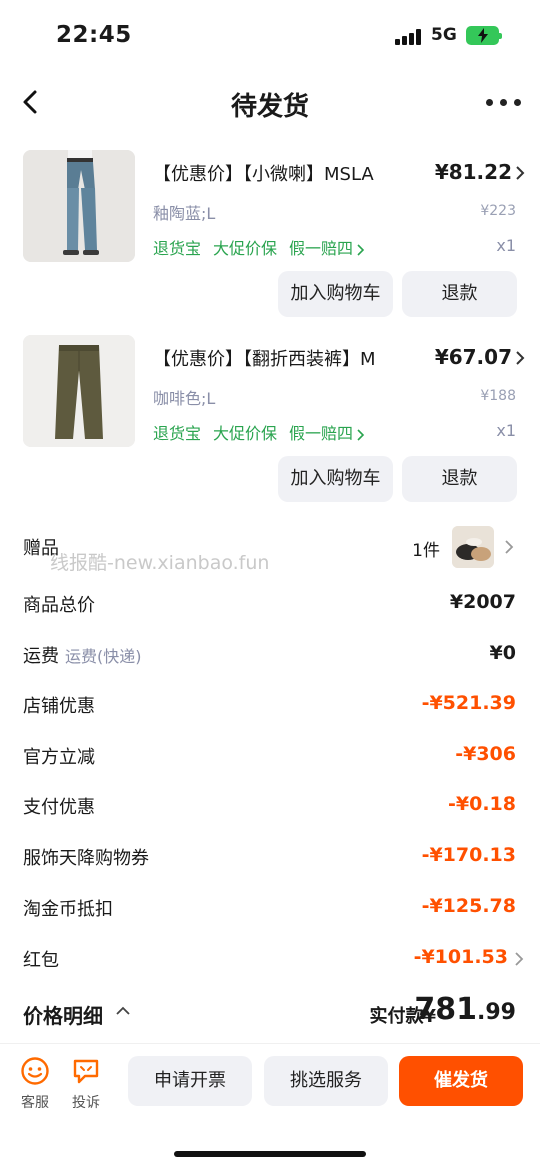 Image resolution: width=540 pixels, height=1168 pixels. I want to click on gift-image, so click(473, 547).